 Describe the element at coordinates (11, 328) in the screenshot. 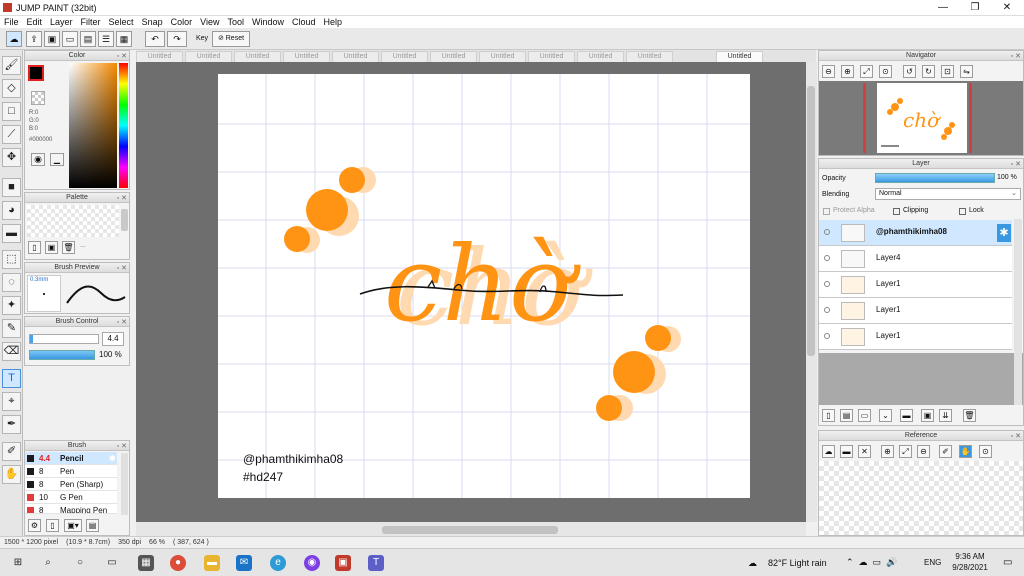

I see `select-pen-tool-icon: ✎` at that location.